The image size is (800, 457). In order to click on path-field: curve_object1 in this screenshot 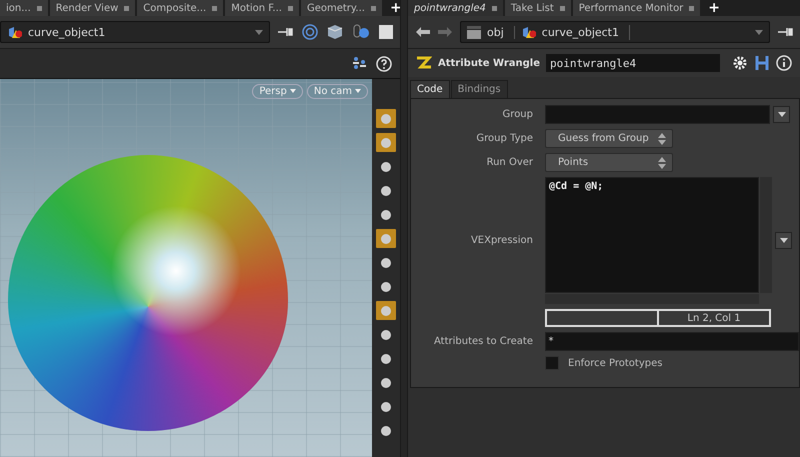, I will do `click(135, 32)`.